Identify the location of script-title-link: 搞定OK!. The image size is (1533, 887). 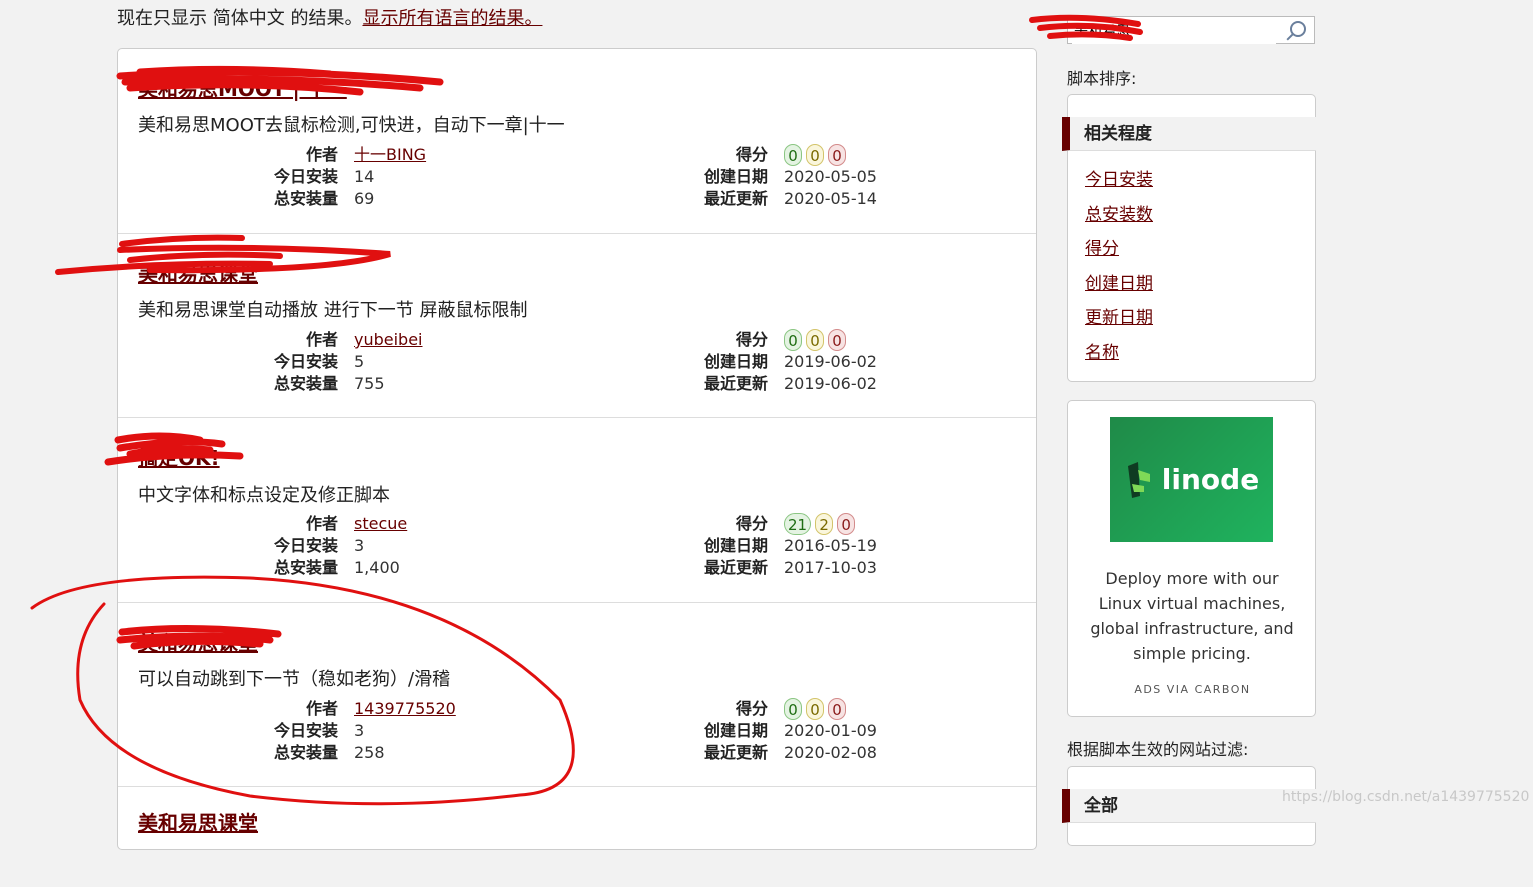
(179, 456).